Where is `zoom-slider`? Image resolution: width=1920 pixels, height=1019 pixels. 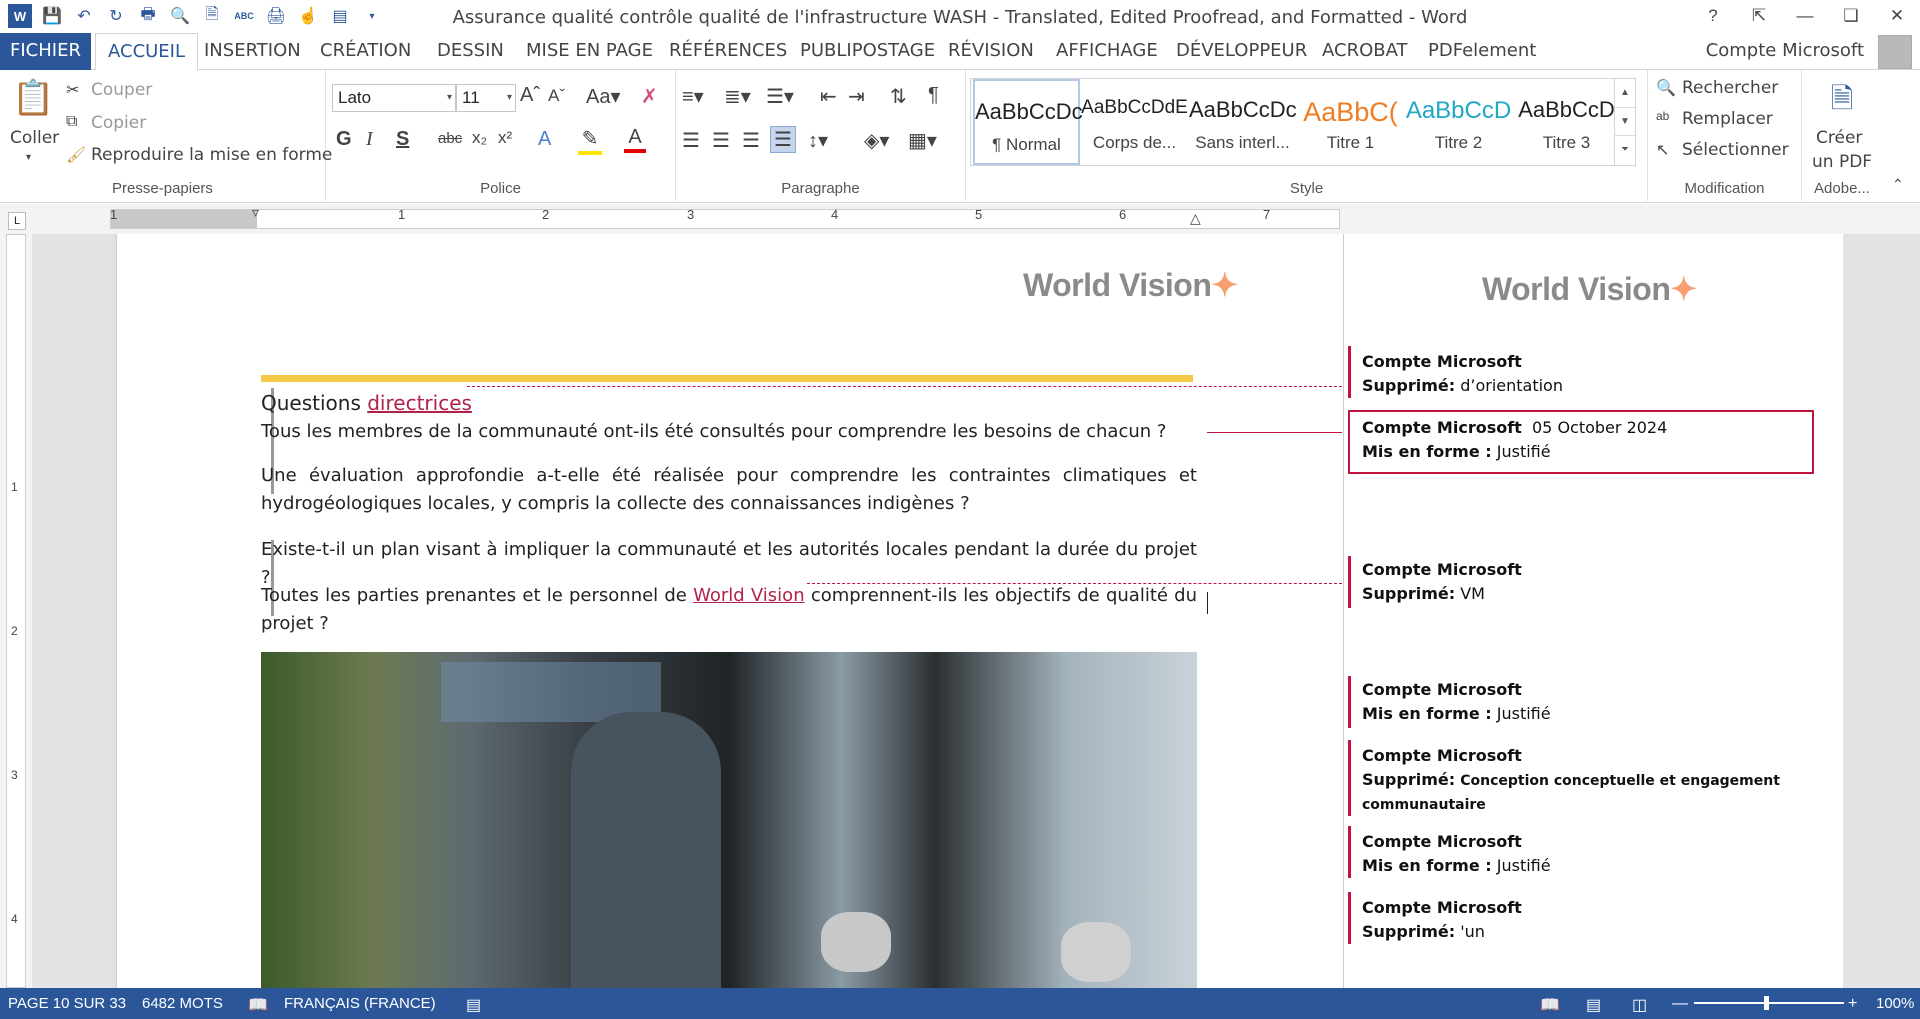
zoom-slider is located at coordinates (1769, 1003).